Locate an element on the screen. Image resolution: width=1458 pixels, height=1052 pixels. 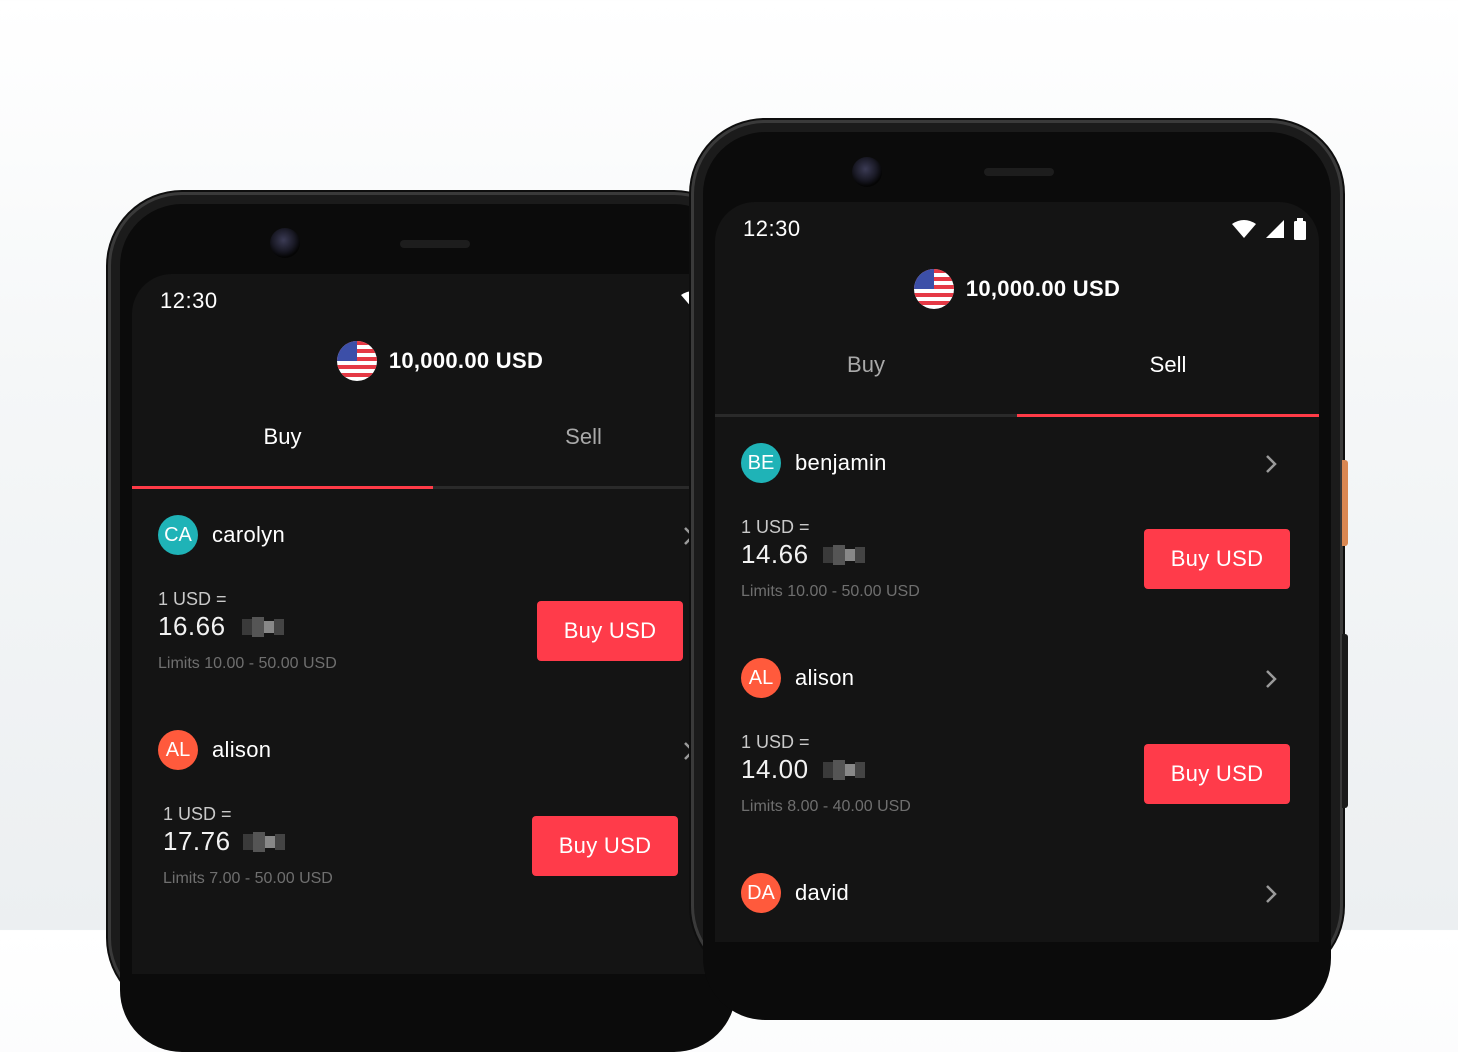
rate-value: 14.66 is located at coordinates (808, 554).